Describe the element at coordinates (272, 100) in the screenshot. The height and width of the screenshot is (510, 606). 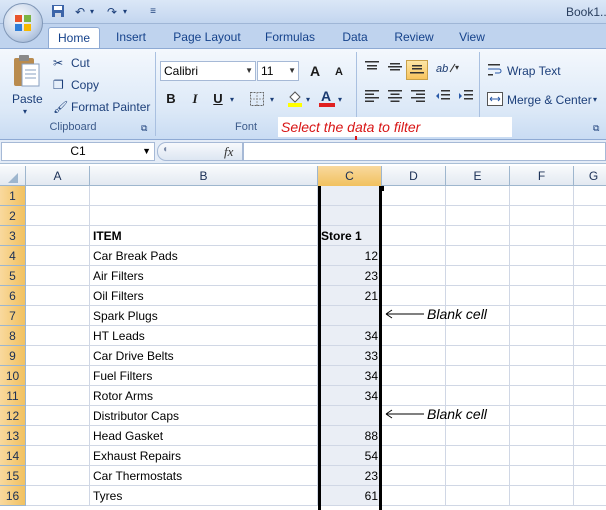
I see `borders-dropdown-icon: ▾` at that location.